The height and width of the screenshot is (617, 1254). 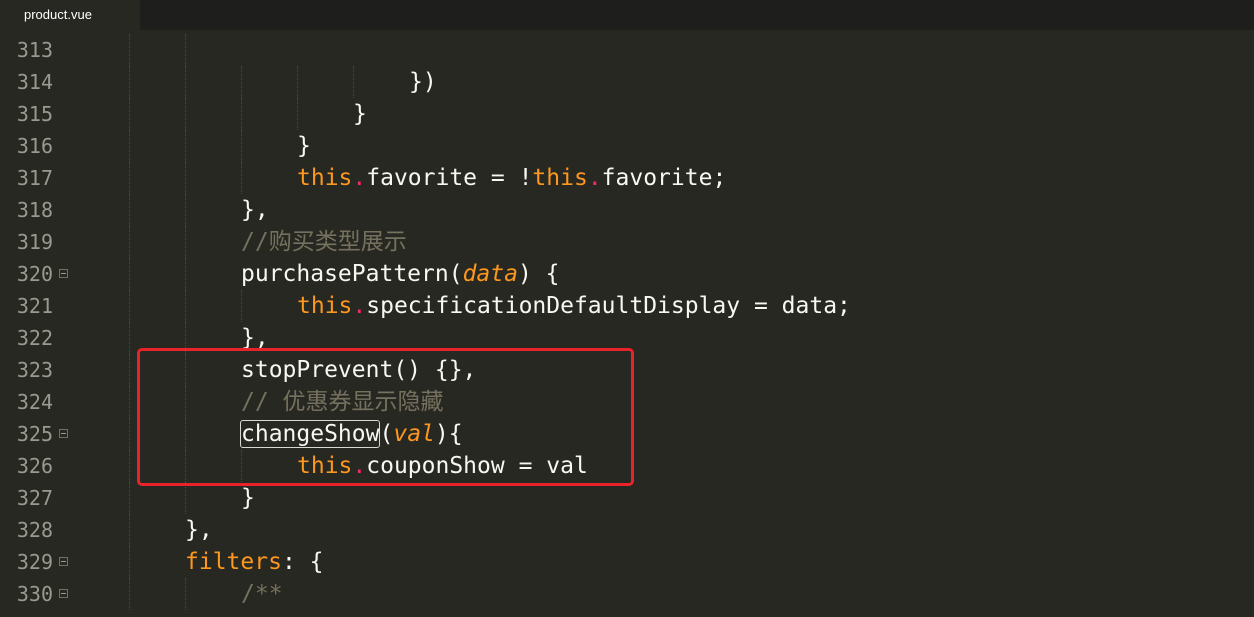 I want to click on code-line: 328},, so click(x=627, y=530).